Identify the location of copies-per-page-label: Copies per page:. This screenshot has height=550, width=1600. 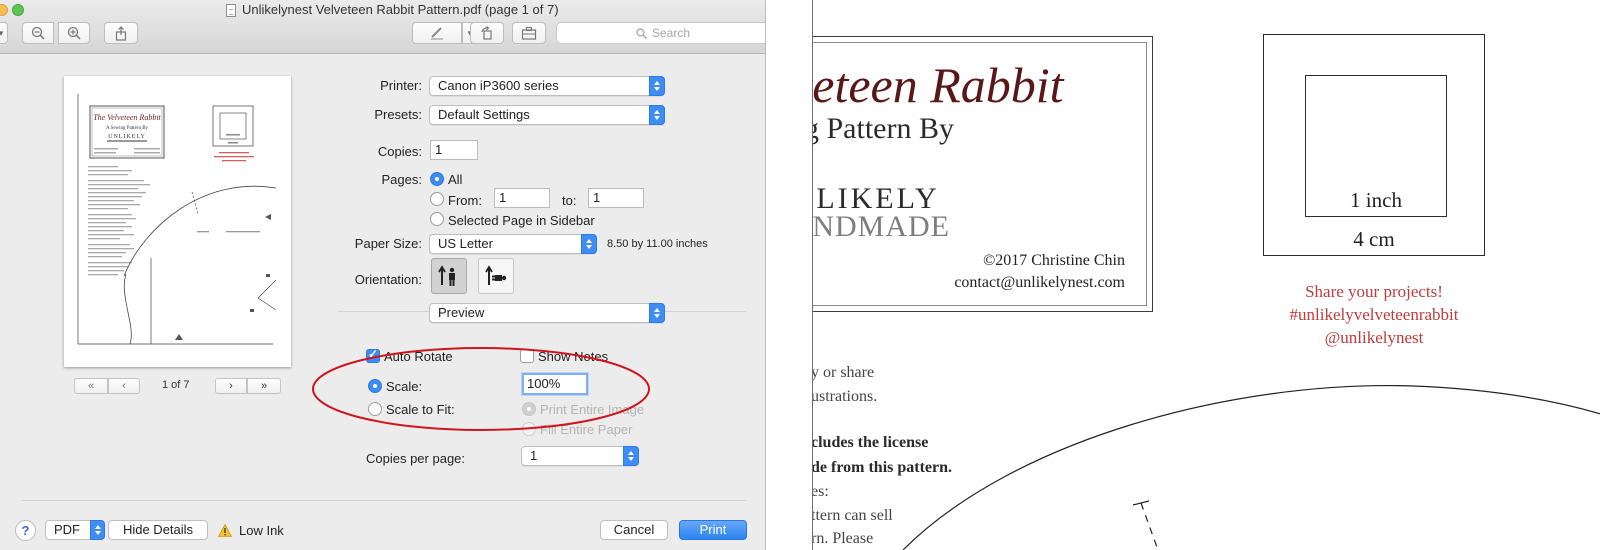
(416, 458).